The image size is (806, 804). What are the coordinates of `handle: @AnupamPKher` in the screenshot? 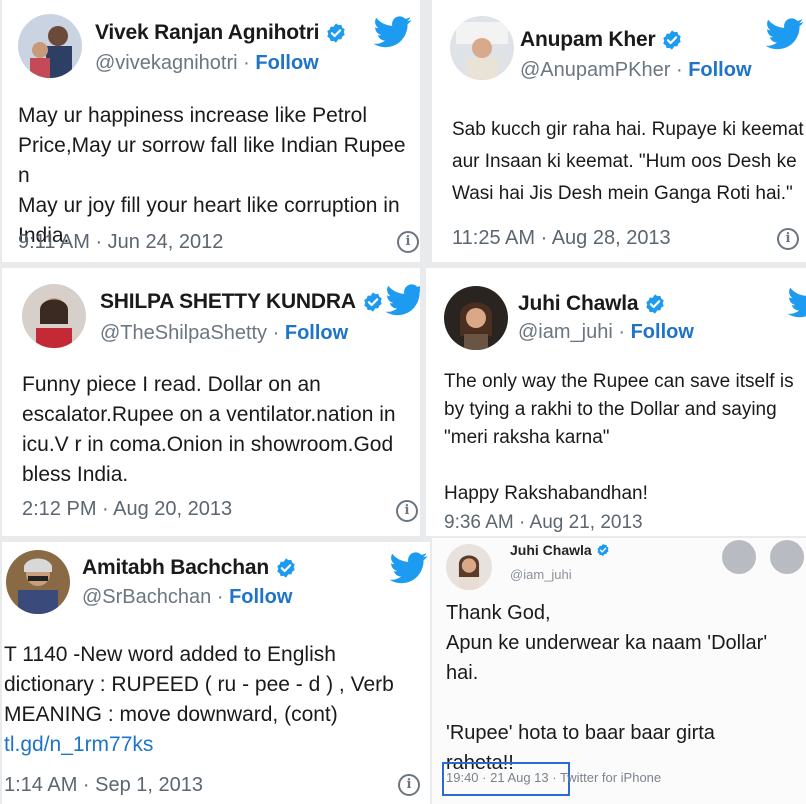 It's located at (595, 70).